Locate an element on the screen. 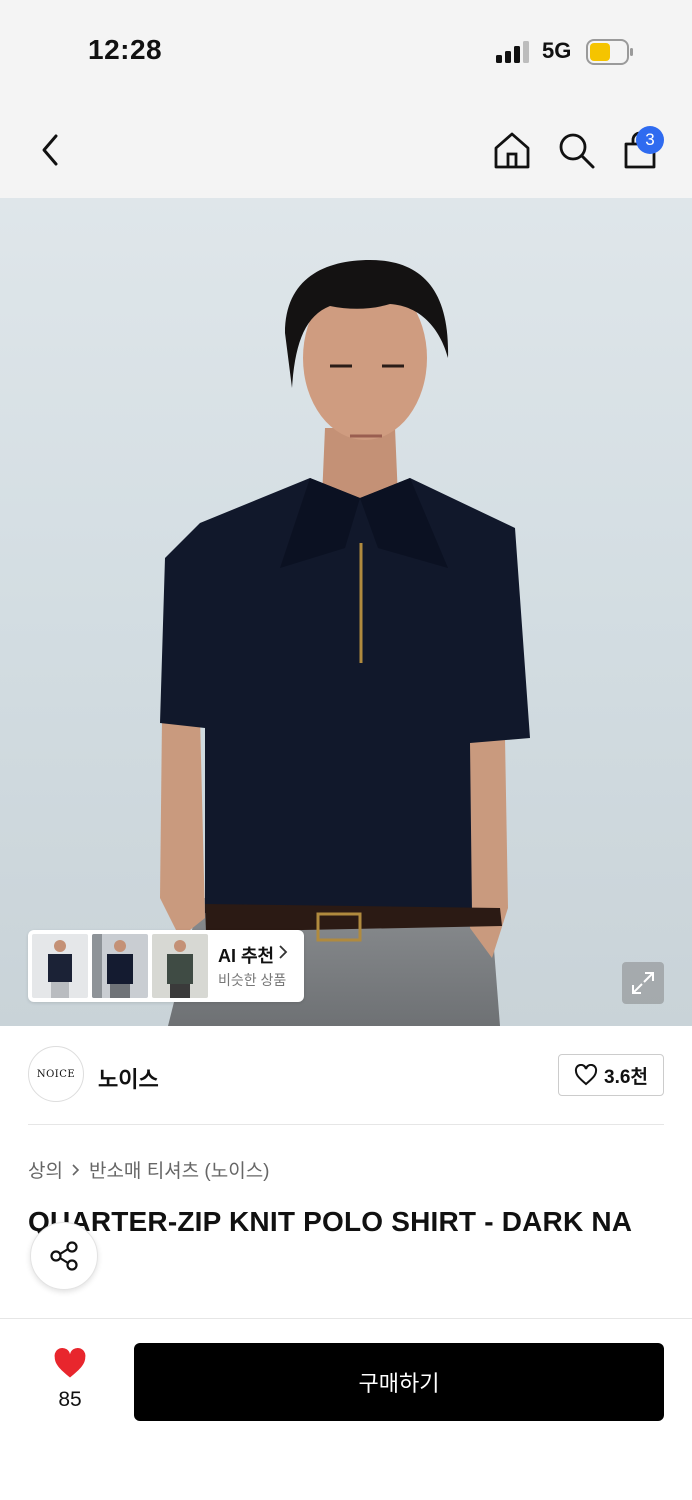 This screenshot has height=1500, width=692. product-title: QUARTER-ZIP KNIT POLO SHIRT - DARK NA is located at coordinates (330, 1221).